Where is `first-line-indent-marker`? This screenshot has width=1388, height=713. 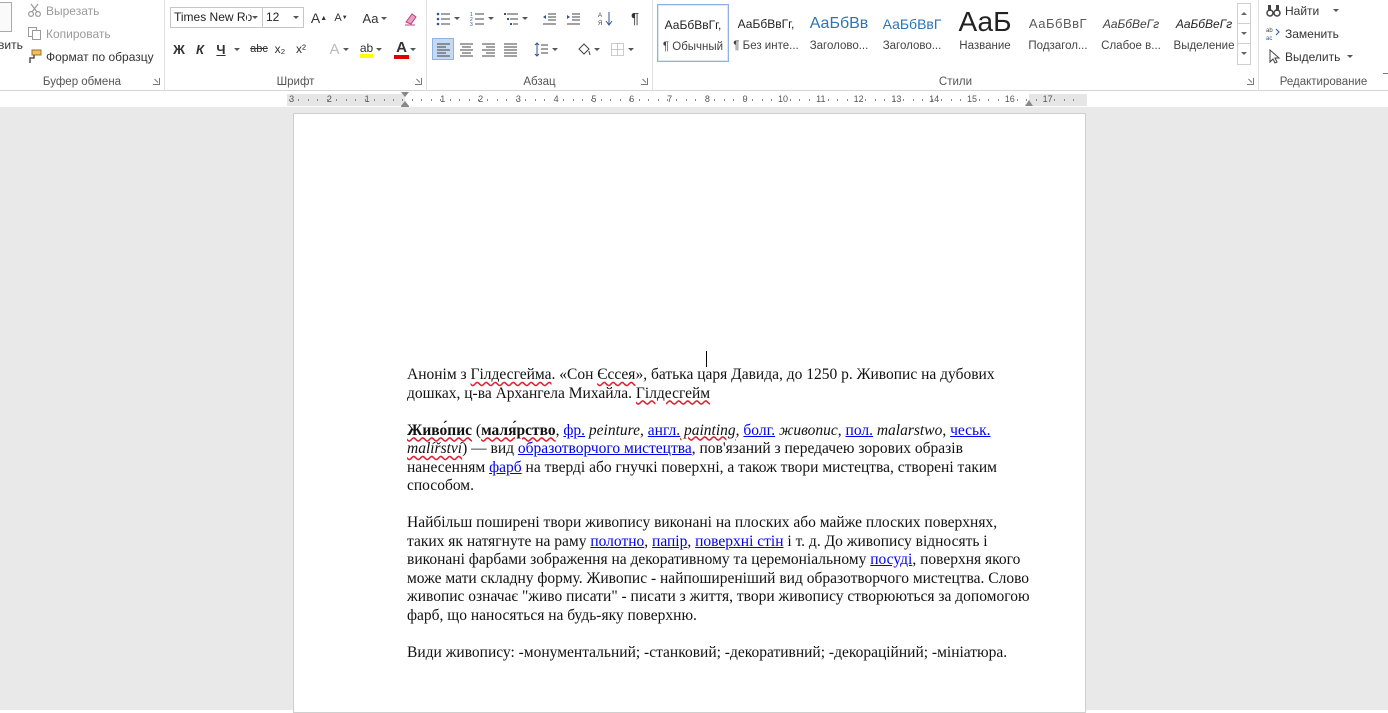 first-line-indent-marker is located at coordinates (405, 94).